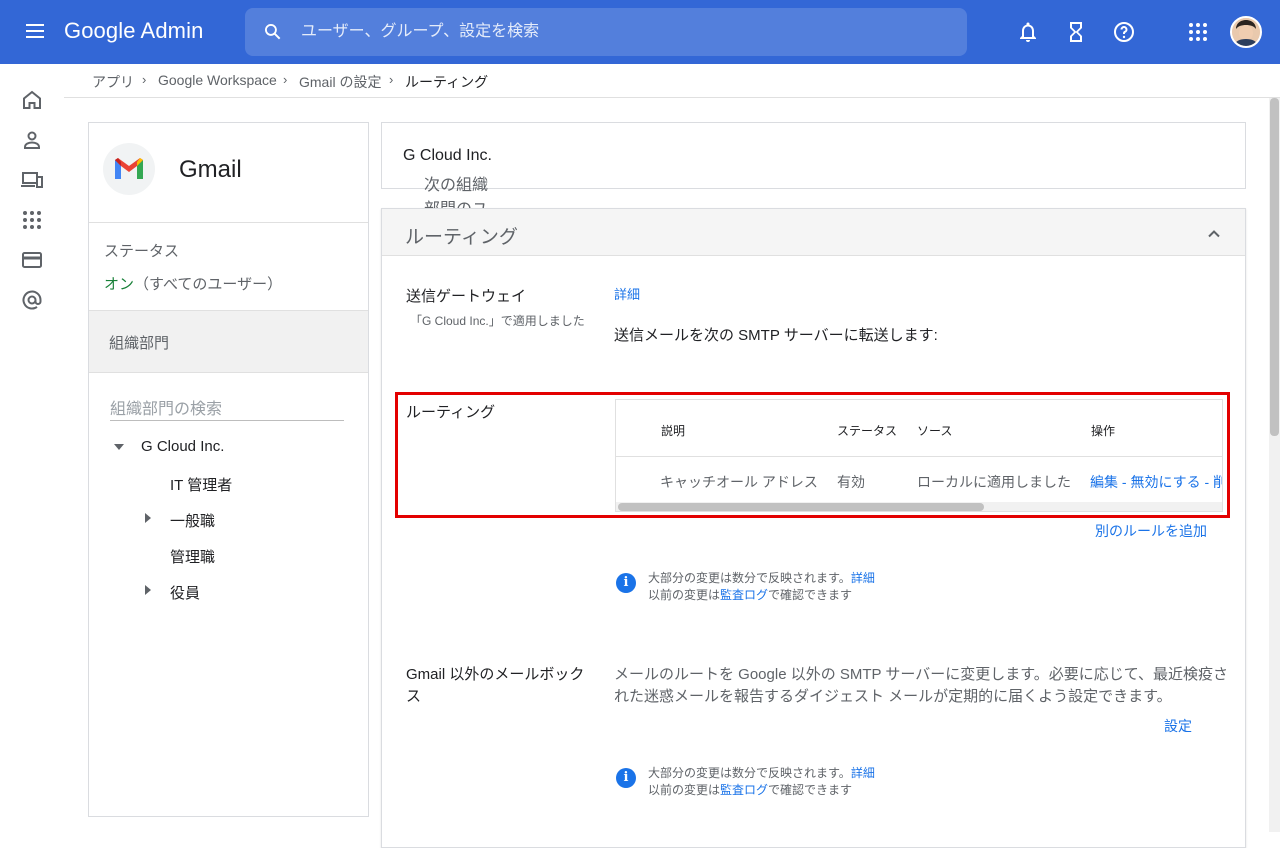 The image size is (1280, 848). What do you see at coordinates (934, 430) in the screenshot?
I see `column-header-source: ソース` at bounding box center [934, 430].